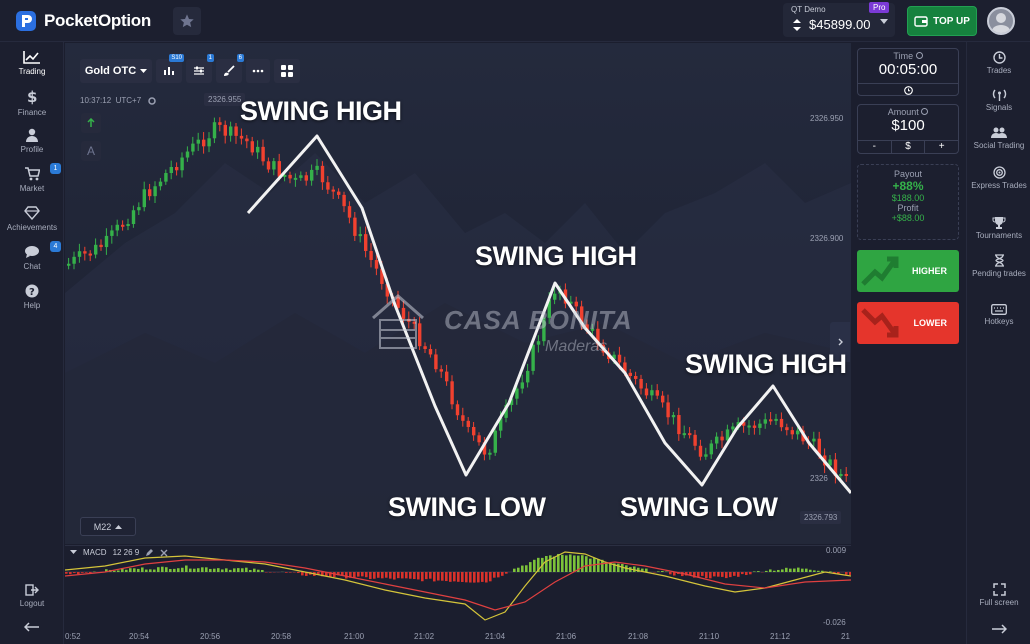 The width and height of the screenshot is (1030, 644). Describe the element at coordinates (908, 323) in the screenshot. I see `lower-button: LOWER` at that location.